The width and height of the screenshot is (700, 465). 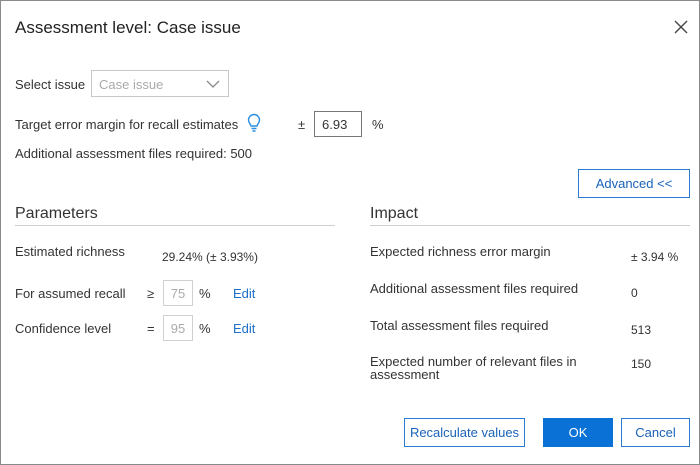 I want to click on target-margin-input, so click(x=338, y=124).